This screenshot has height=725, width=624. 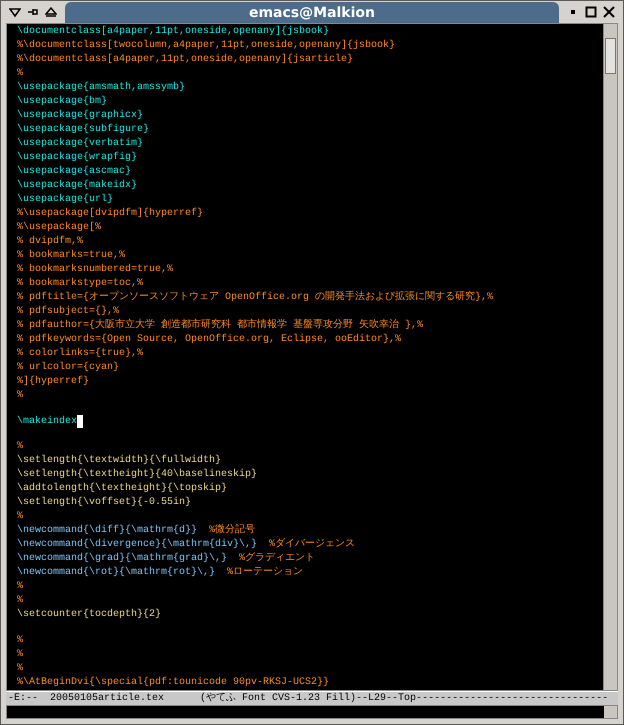 I want to click on code-line: \usepackage{graphicx}, so click(x=80, y=116).